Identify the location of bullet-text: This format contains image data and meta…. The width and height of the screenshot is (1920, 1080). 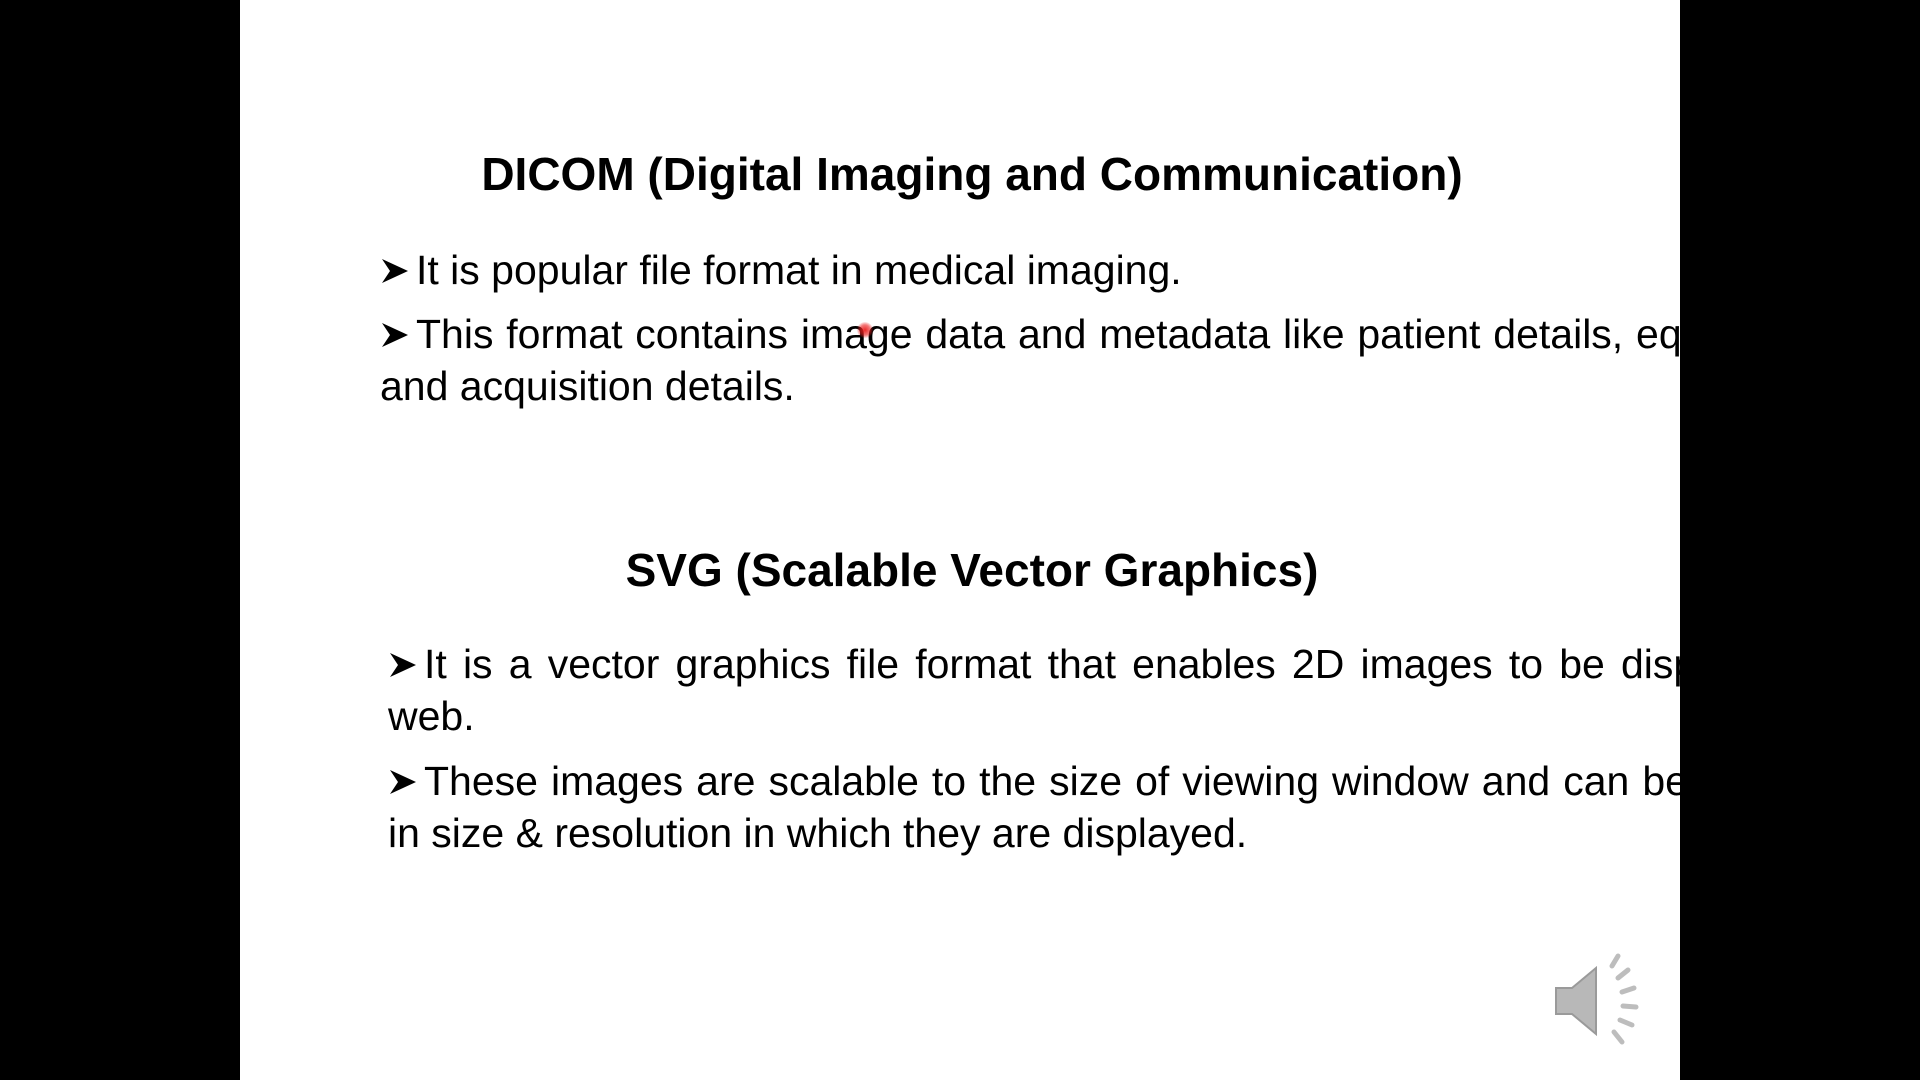
(1114, 360).